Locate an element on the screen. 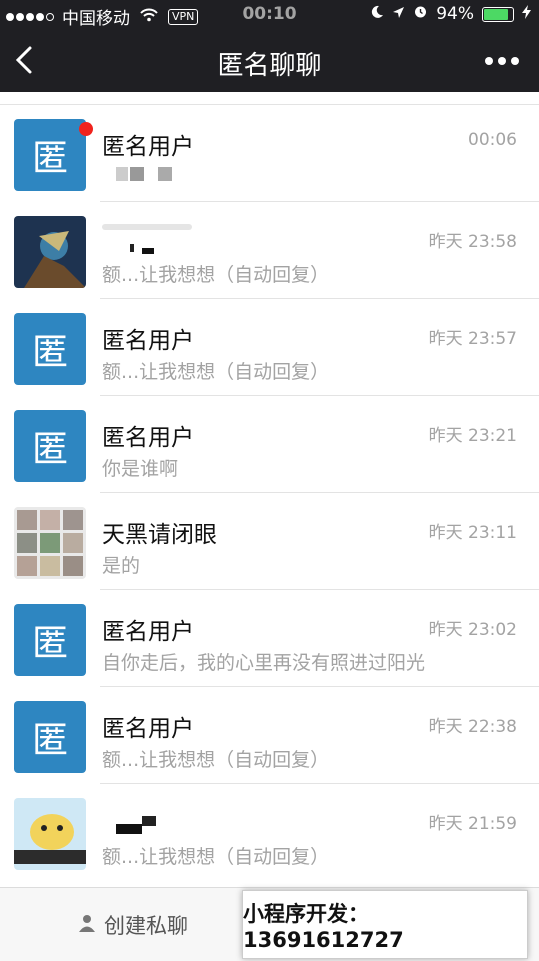 The image size is (539, 961). location-arrow-icon is located at coordinates (398, 14).